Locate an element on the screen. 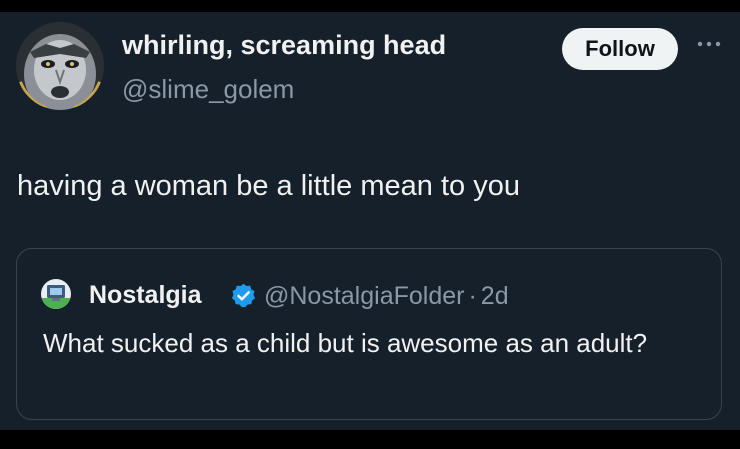 This screenshot has width=740, height=449. quoted-tweet-age: 2d is located at coordinates (495, 296).